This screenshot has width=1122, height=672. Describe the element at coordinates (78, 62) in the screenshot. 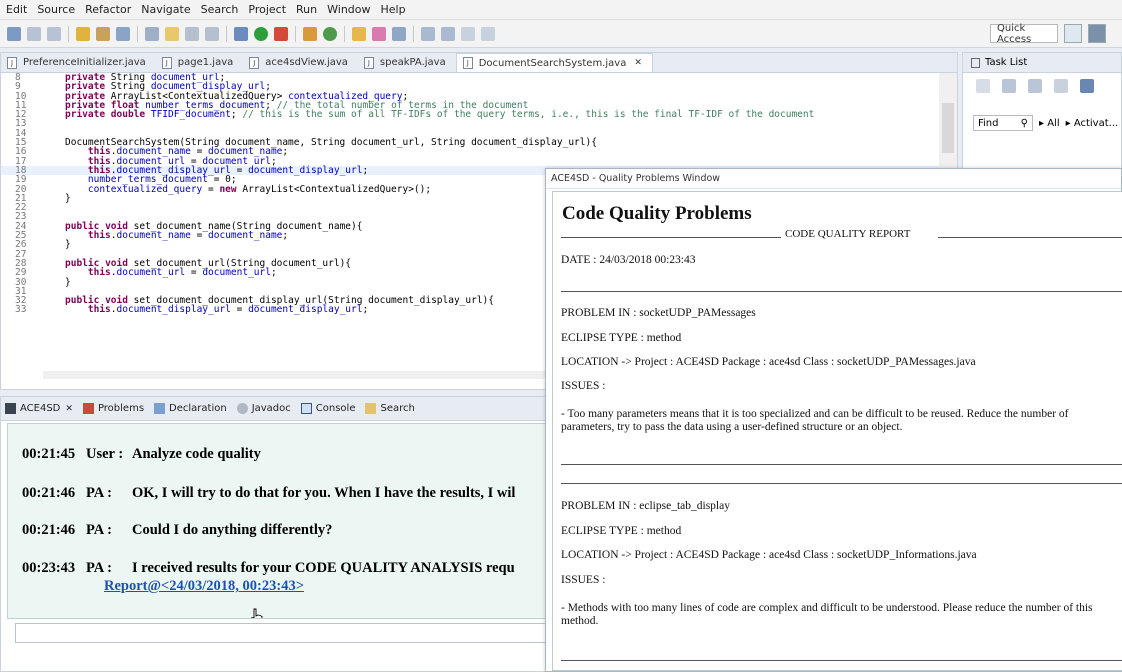

I see `tab-preference-initializer: J PreferenceInitializer.java` at that location.